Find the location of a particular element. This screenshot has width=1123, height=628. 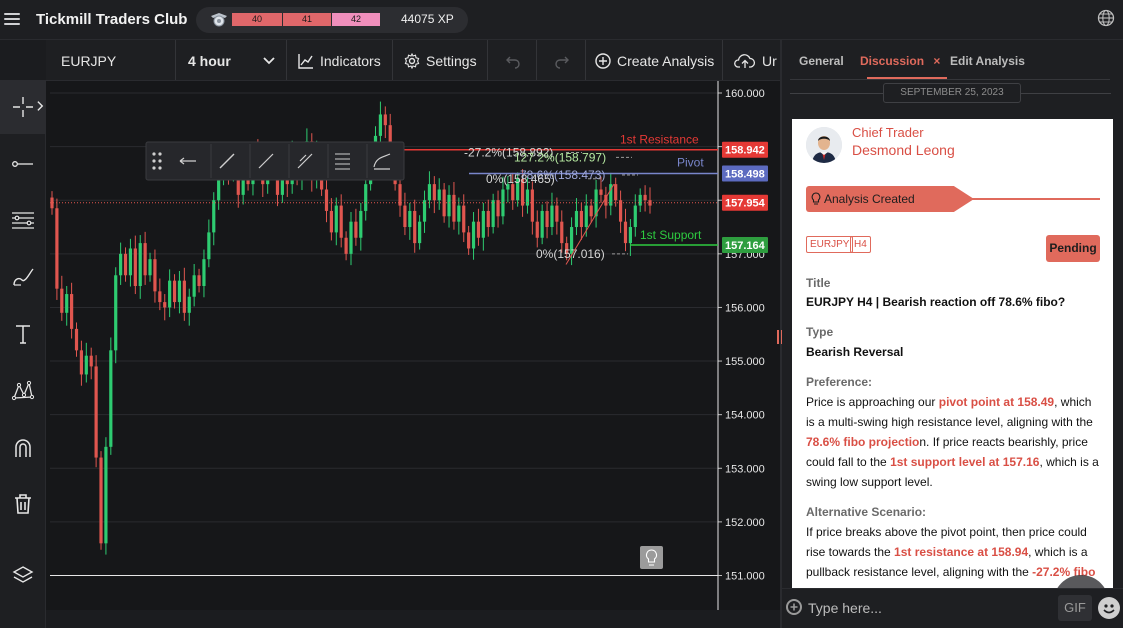

plus-icon is located at coordinates (794, 607).